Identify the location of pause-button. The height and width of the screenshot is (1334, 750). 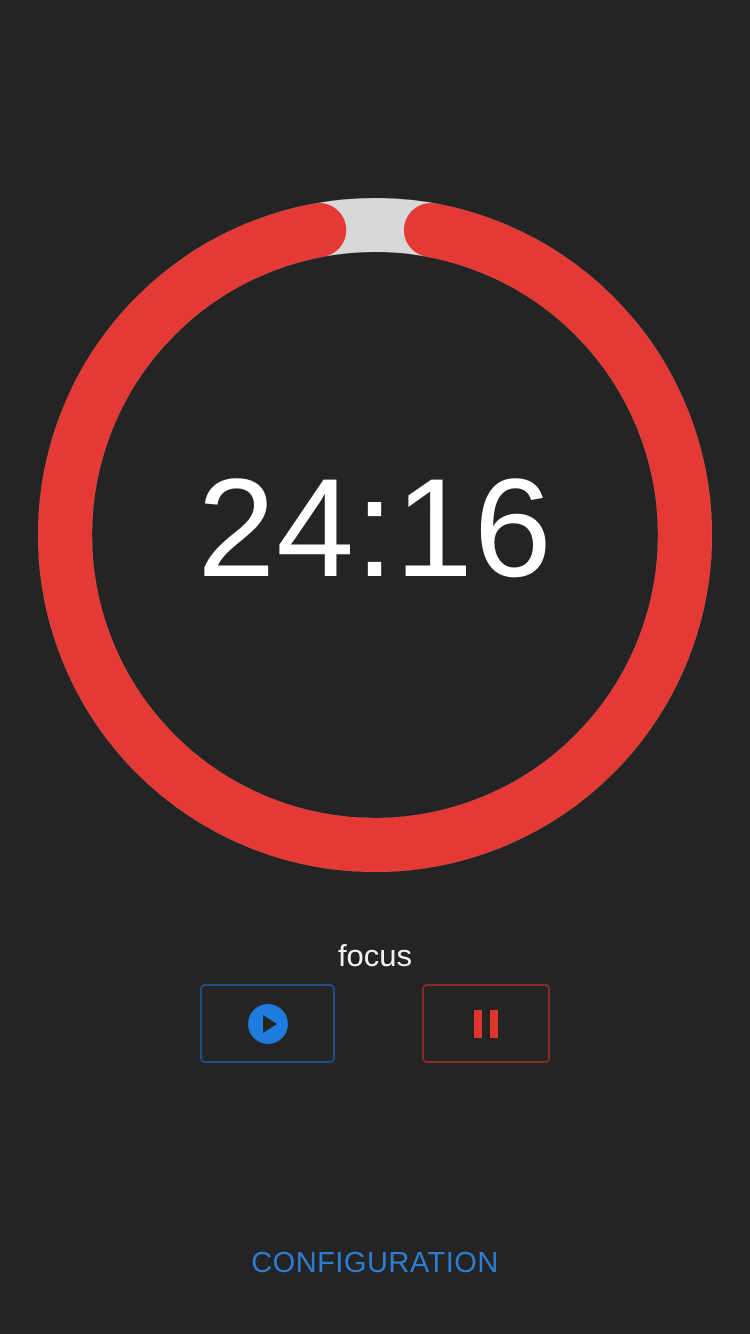
(486, 1023).